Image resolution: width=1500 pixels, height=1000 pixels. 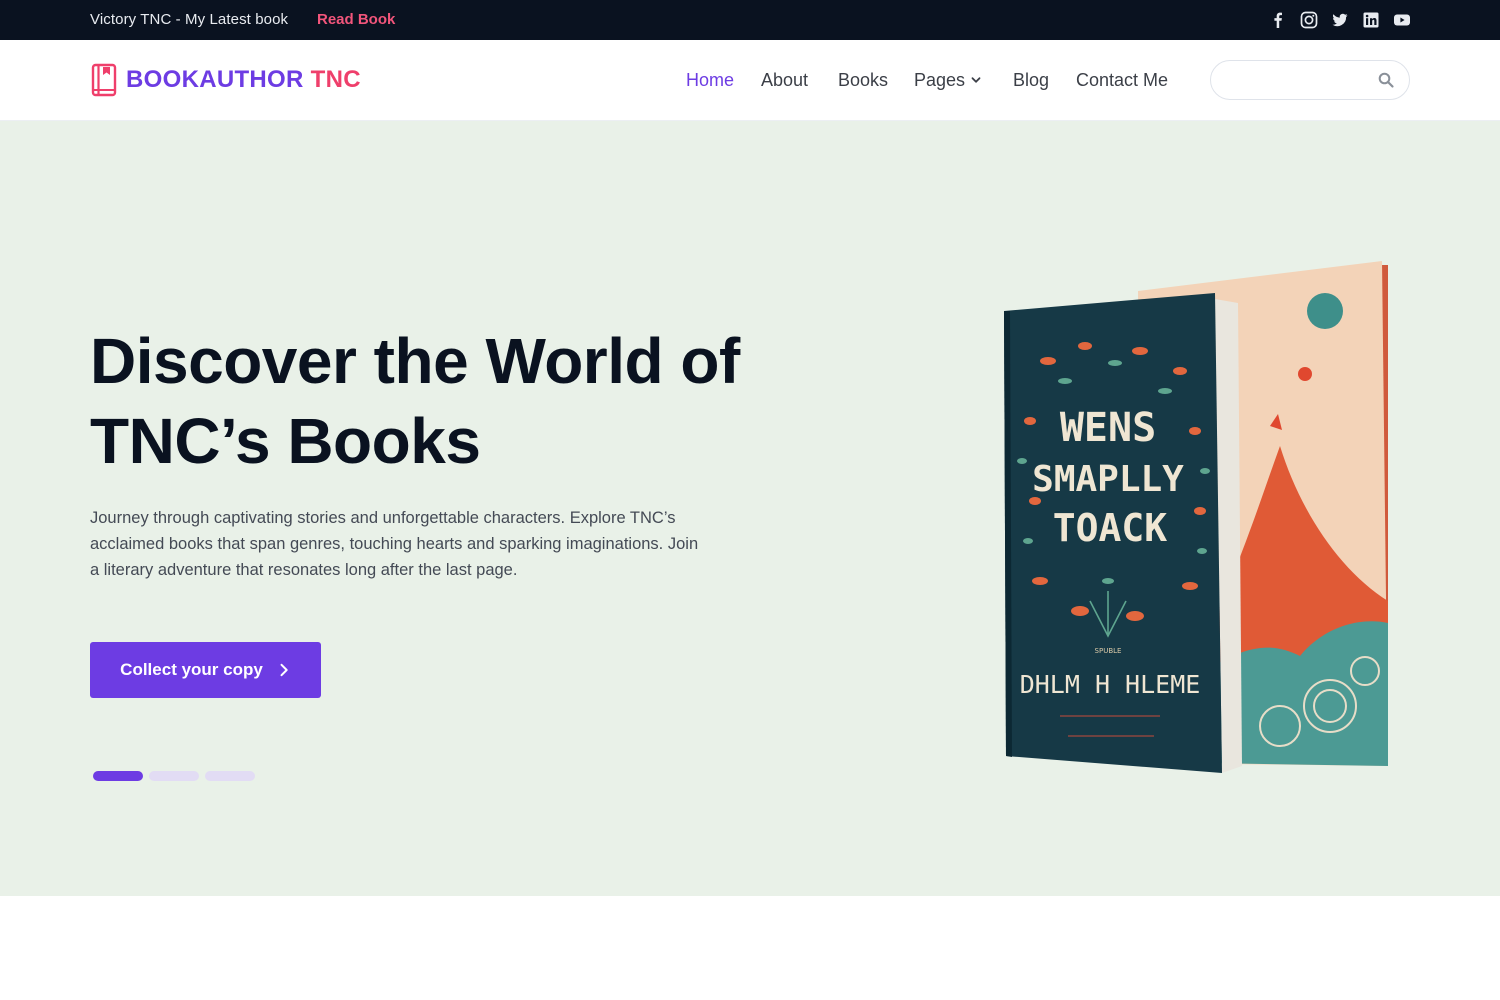 I want to click on hero-title-line2: TNC’s Books, so click(x=285, y=441).